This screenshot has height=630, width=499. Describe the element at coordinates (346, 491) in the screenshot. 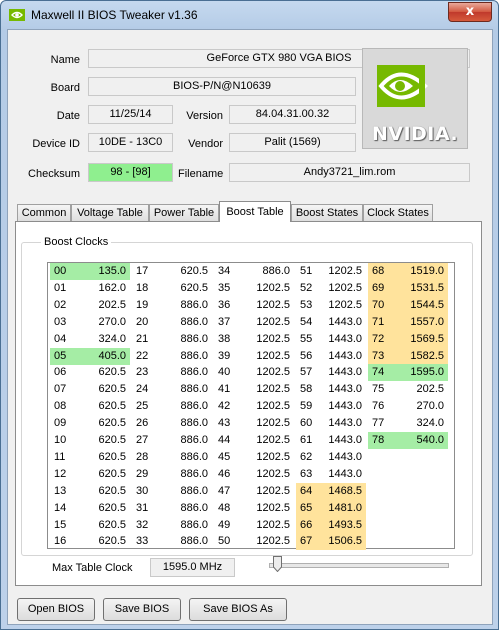

I see `boost-clock-value-cell: 1468.5` at that location.